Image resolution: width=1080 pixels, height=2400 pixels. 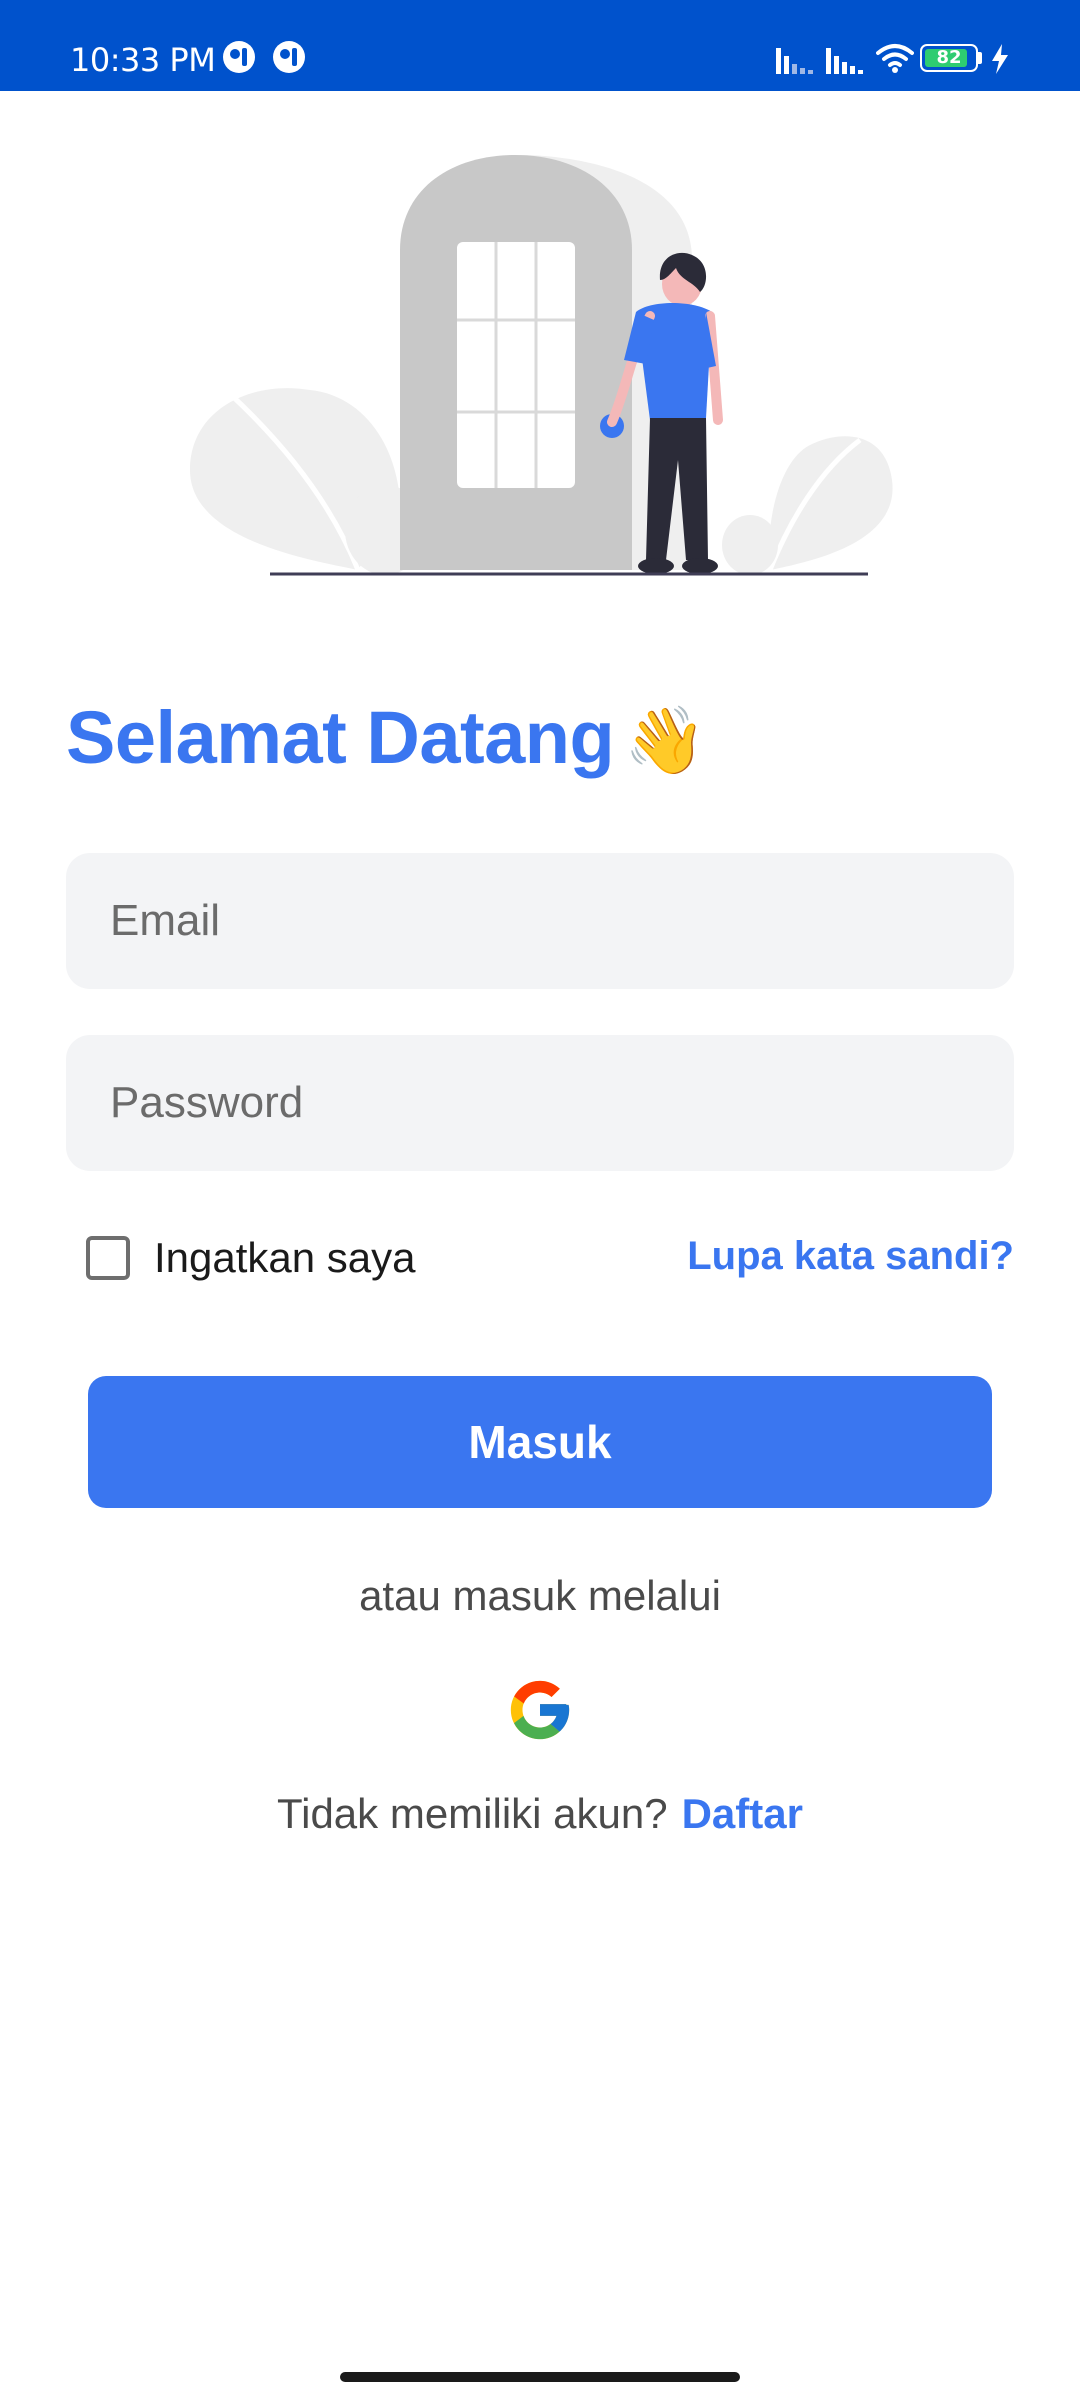 I want to click on wifi-icon, so click(x=895, y=58).